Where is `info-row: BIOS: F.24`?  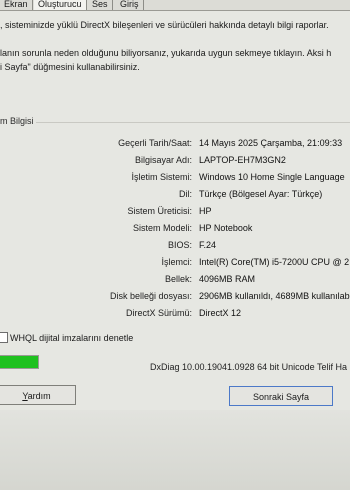 info-row: BIOS: F.24 is located at coordinates (175, 246).